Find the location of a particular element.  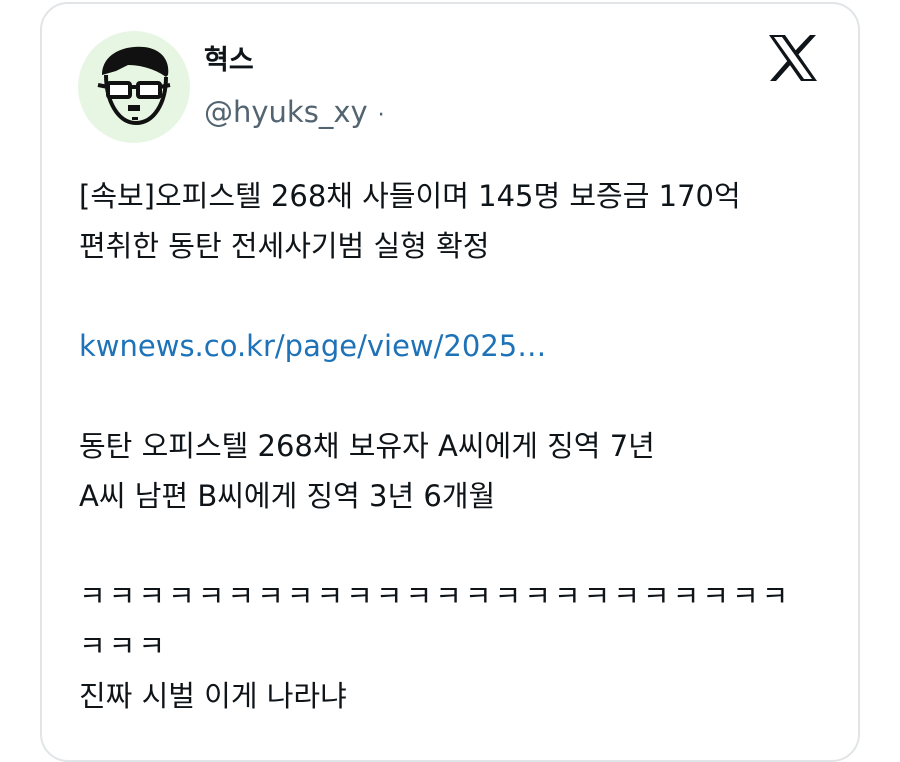

author-handle-row: @hyuks_xy · is located at coordinates (294, 114).